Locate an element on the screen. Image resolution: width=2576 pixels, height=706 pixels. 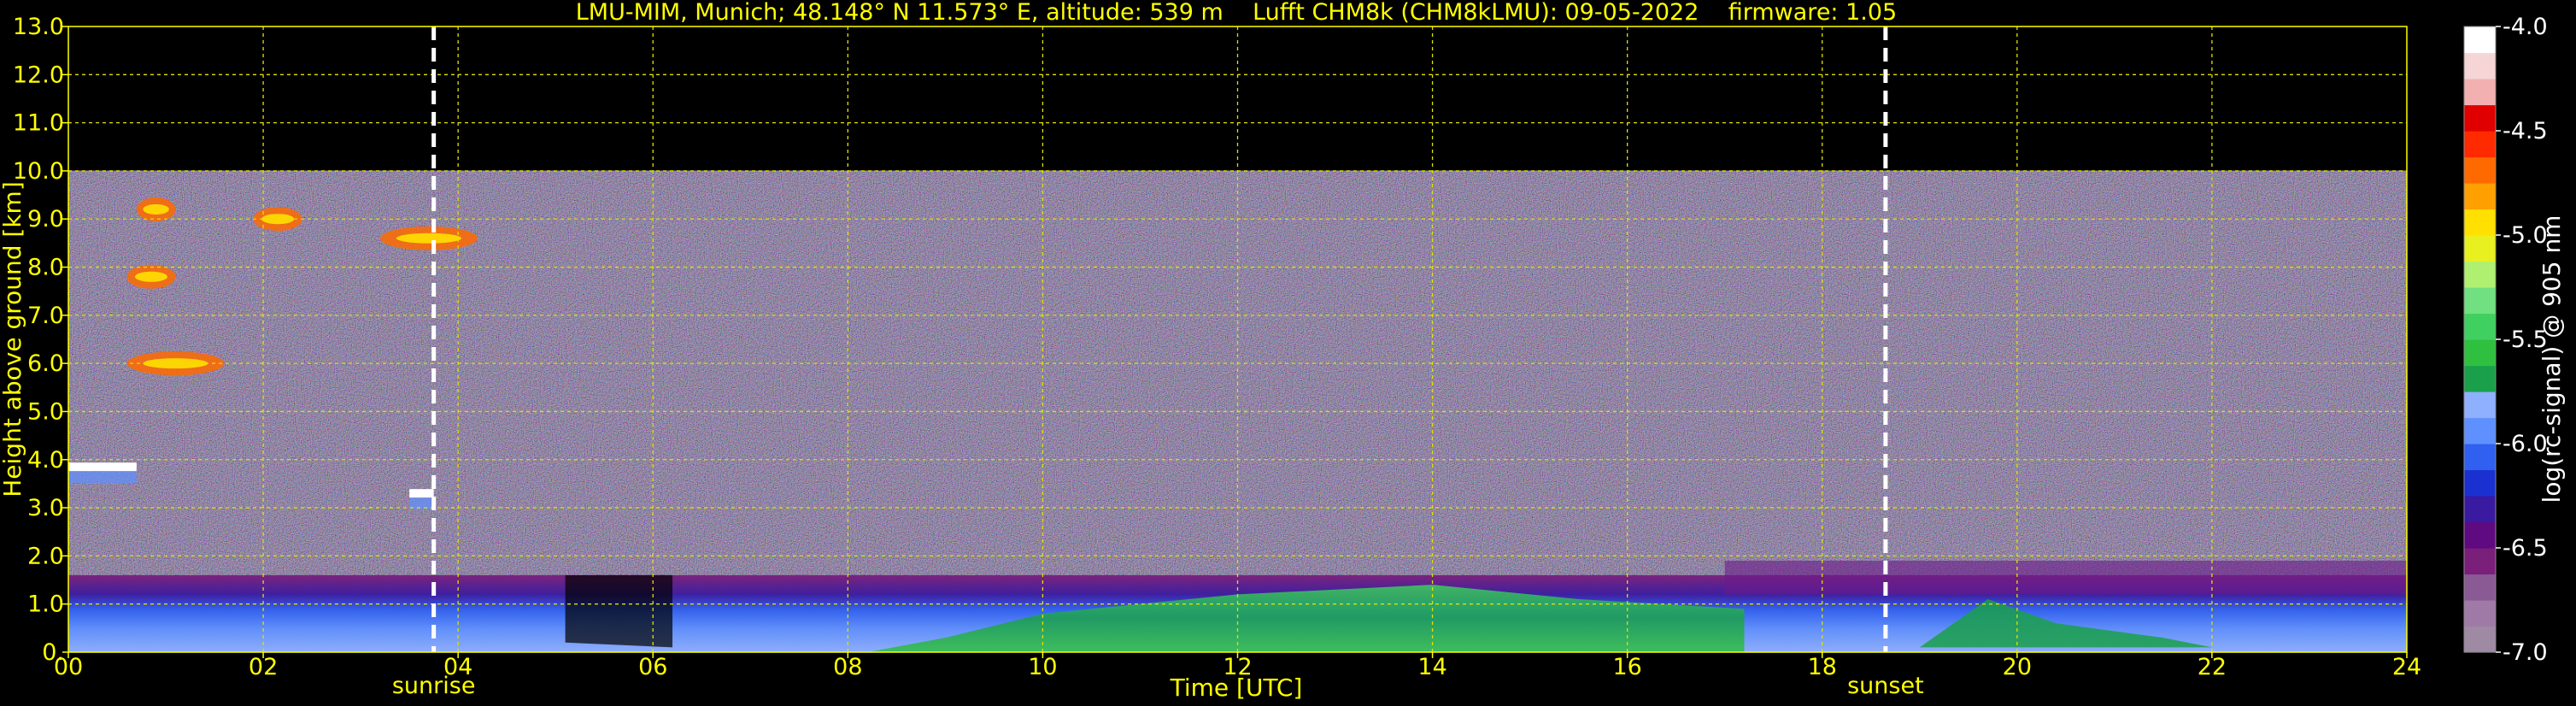
x-tick-label: 08 is located at coordinates (847, 667).